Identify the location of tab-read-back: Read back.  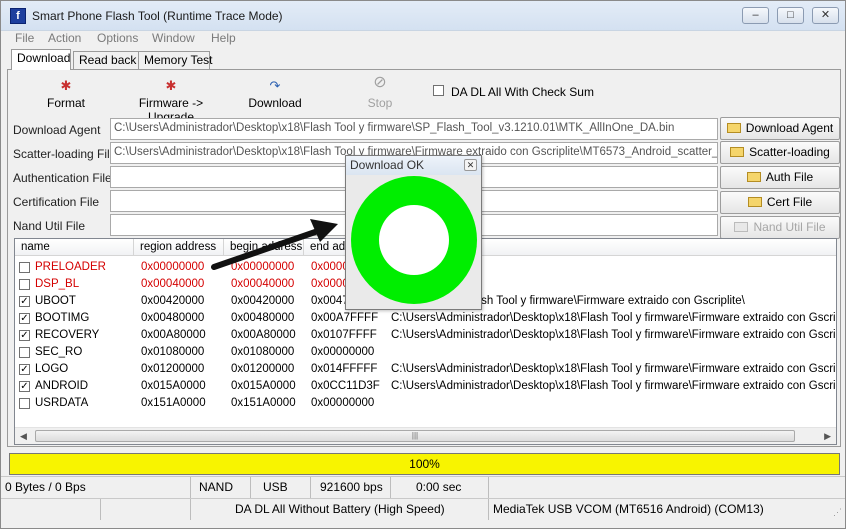
(107, 60).